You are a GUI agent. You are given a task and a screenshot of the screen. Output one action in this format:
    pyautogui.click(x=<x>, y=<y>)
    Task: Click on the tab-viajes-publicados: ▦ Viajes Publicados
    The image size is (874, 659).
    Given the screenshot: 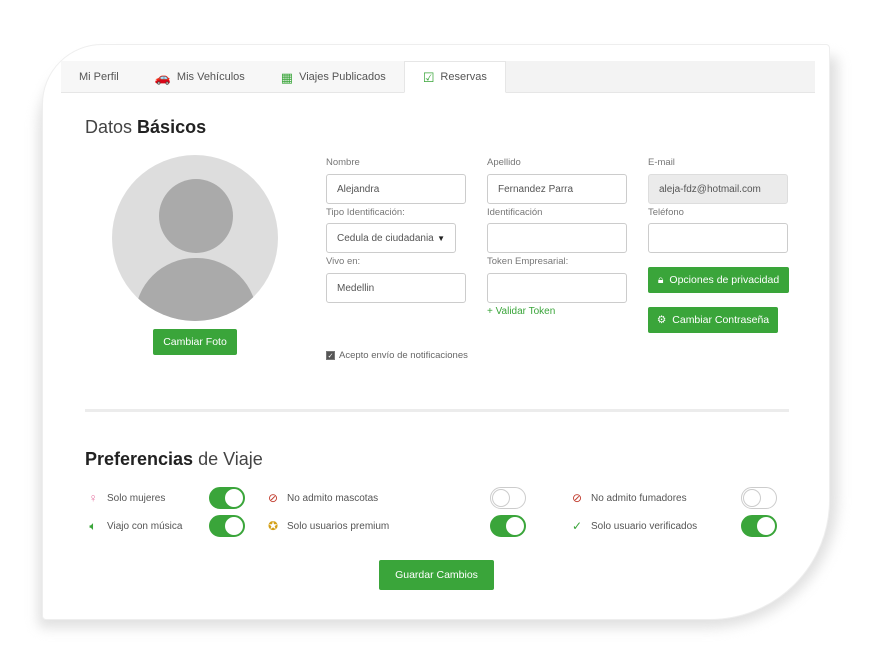 What is the action you would take?
    pyautogui.click(x=333, y=77)
    